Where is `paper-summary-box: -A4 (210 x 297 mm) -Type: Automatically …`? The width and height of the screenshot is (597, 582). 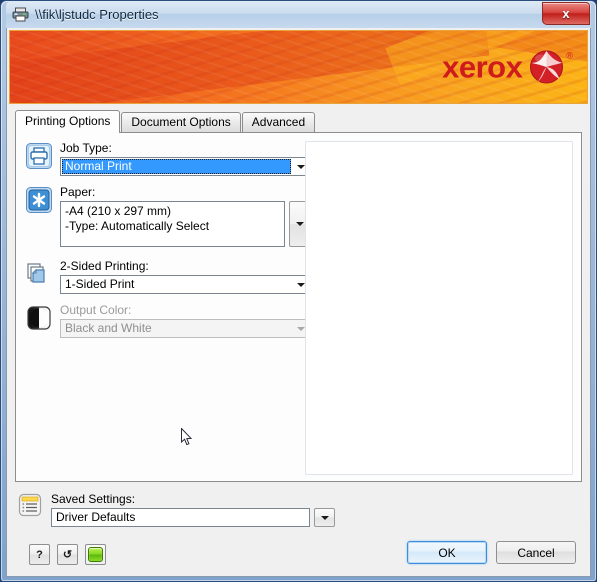 paper-summary-box: -A4 (210 x 297 mm) -Type: Automatically … is located at coordinates (172, 224).